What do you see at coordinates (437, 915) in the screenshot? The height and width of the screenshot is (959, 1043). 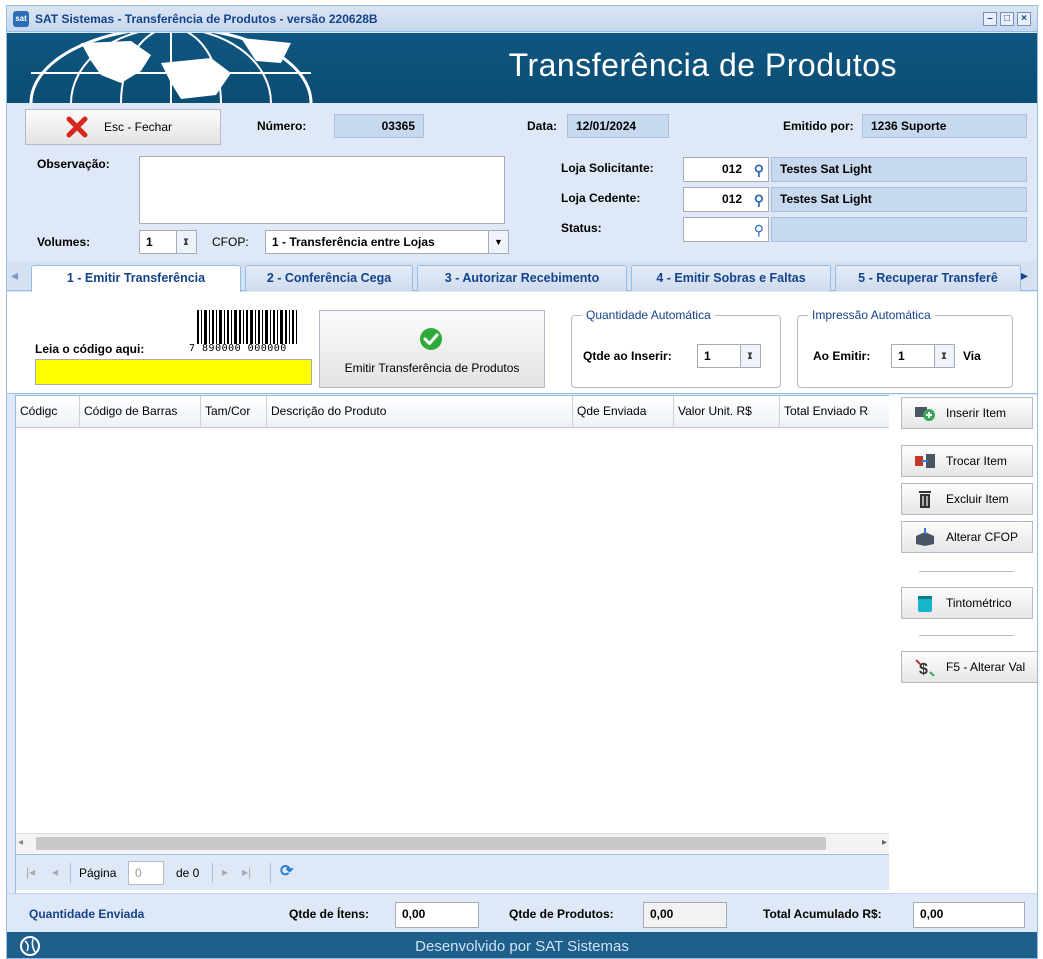 I see `qtde-itens-field: 0,00` at bounding box center [437, 915].